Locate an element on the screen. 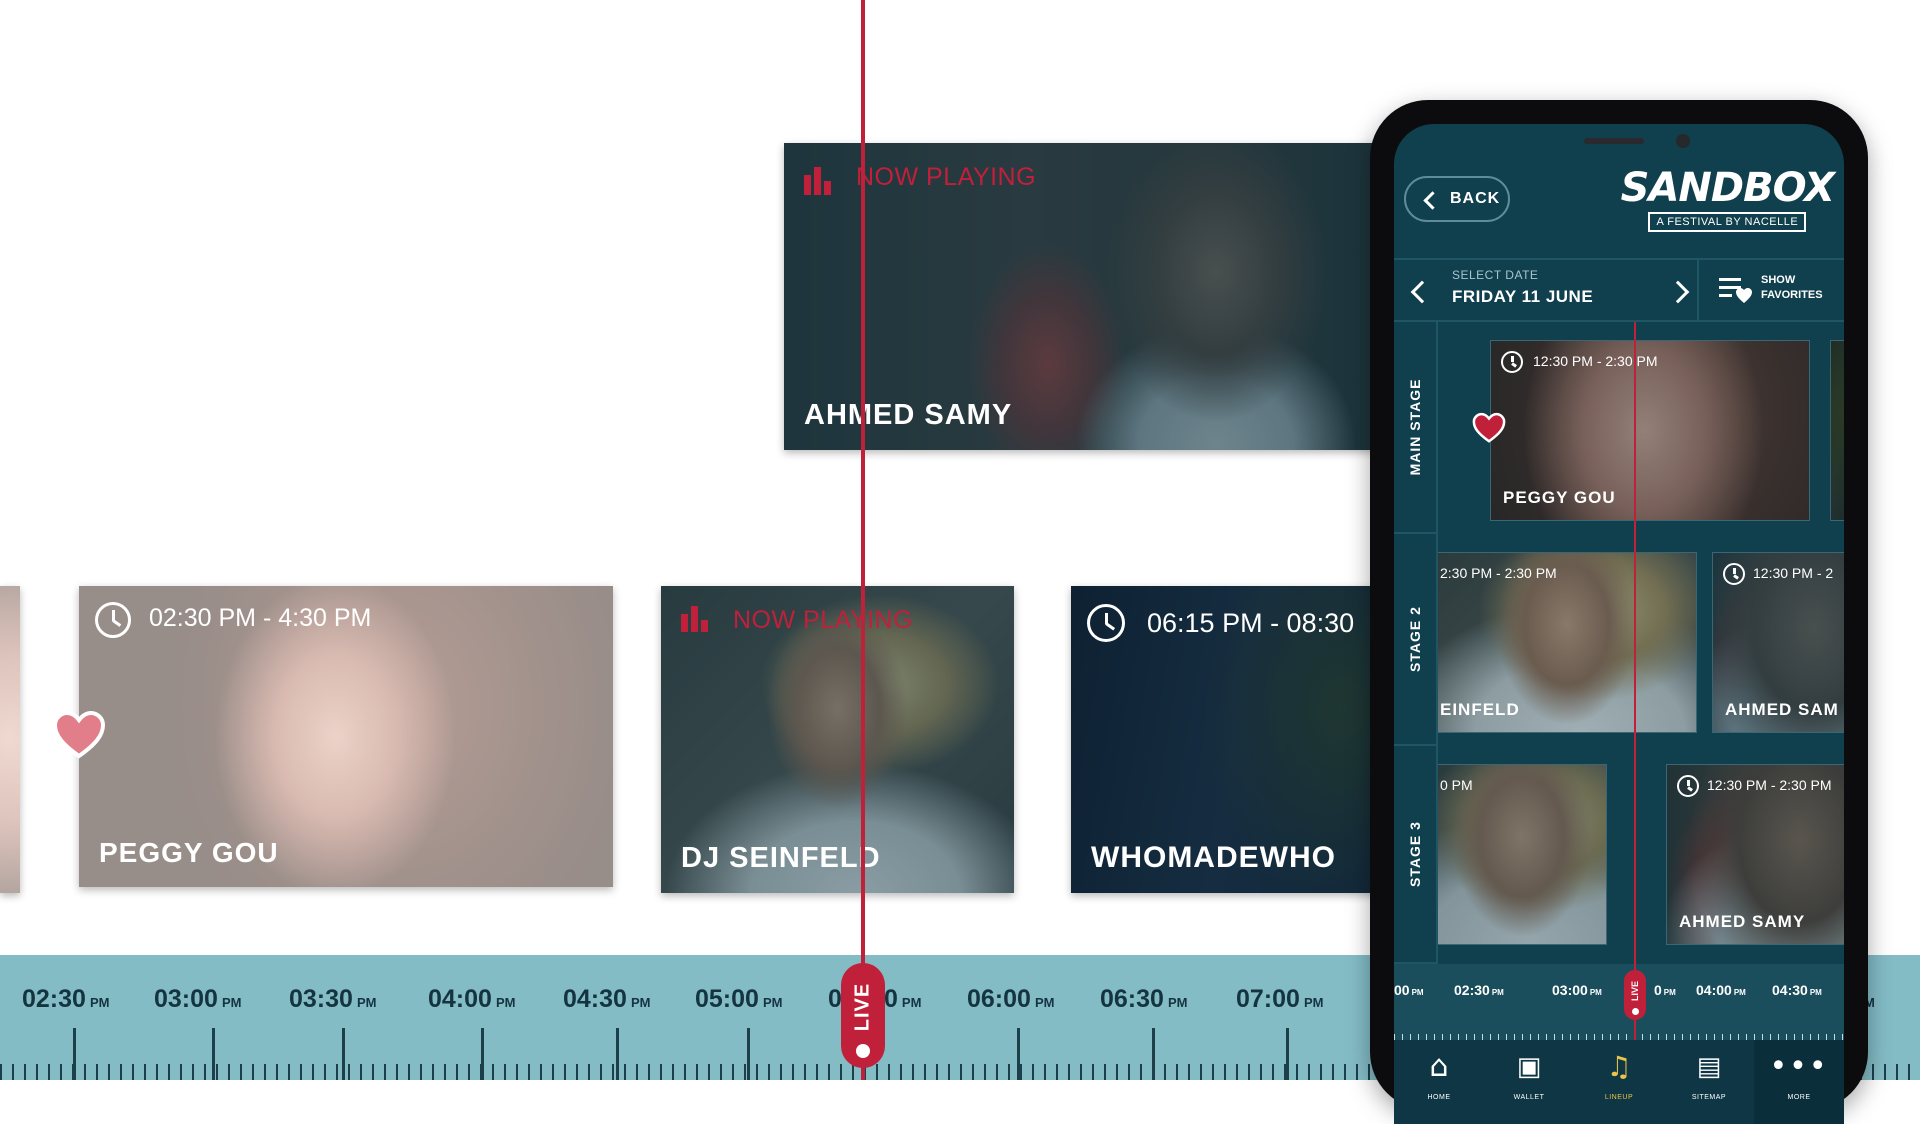 Image resolution: width=1920 pixels, height=1124 pixels. nav-home: ⌂ HOME is located at coordinates (1439, 1082).